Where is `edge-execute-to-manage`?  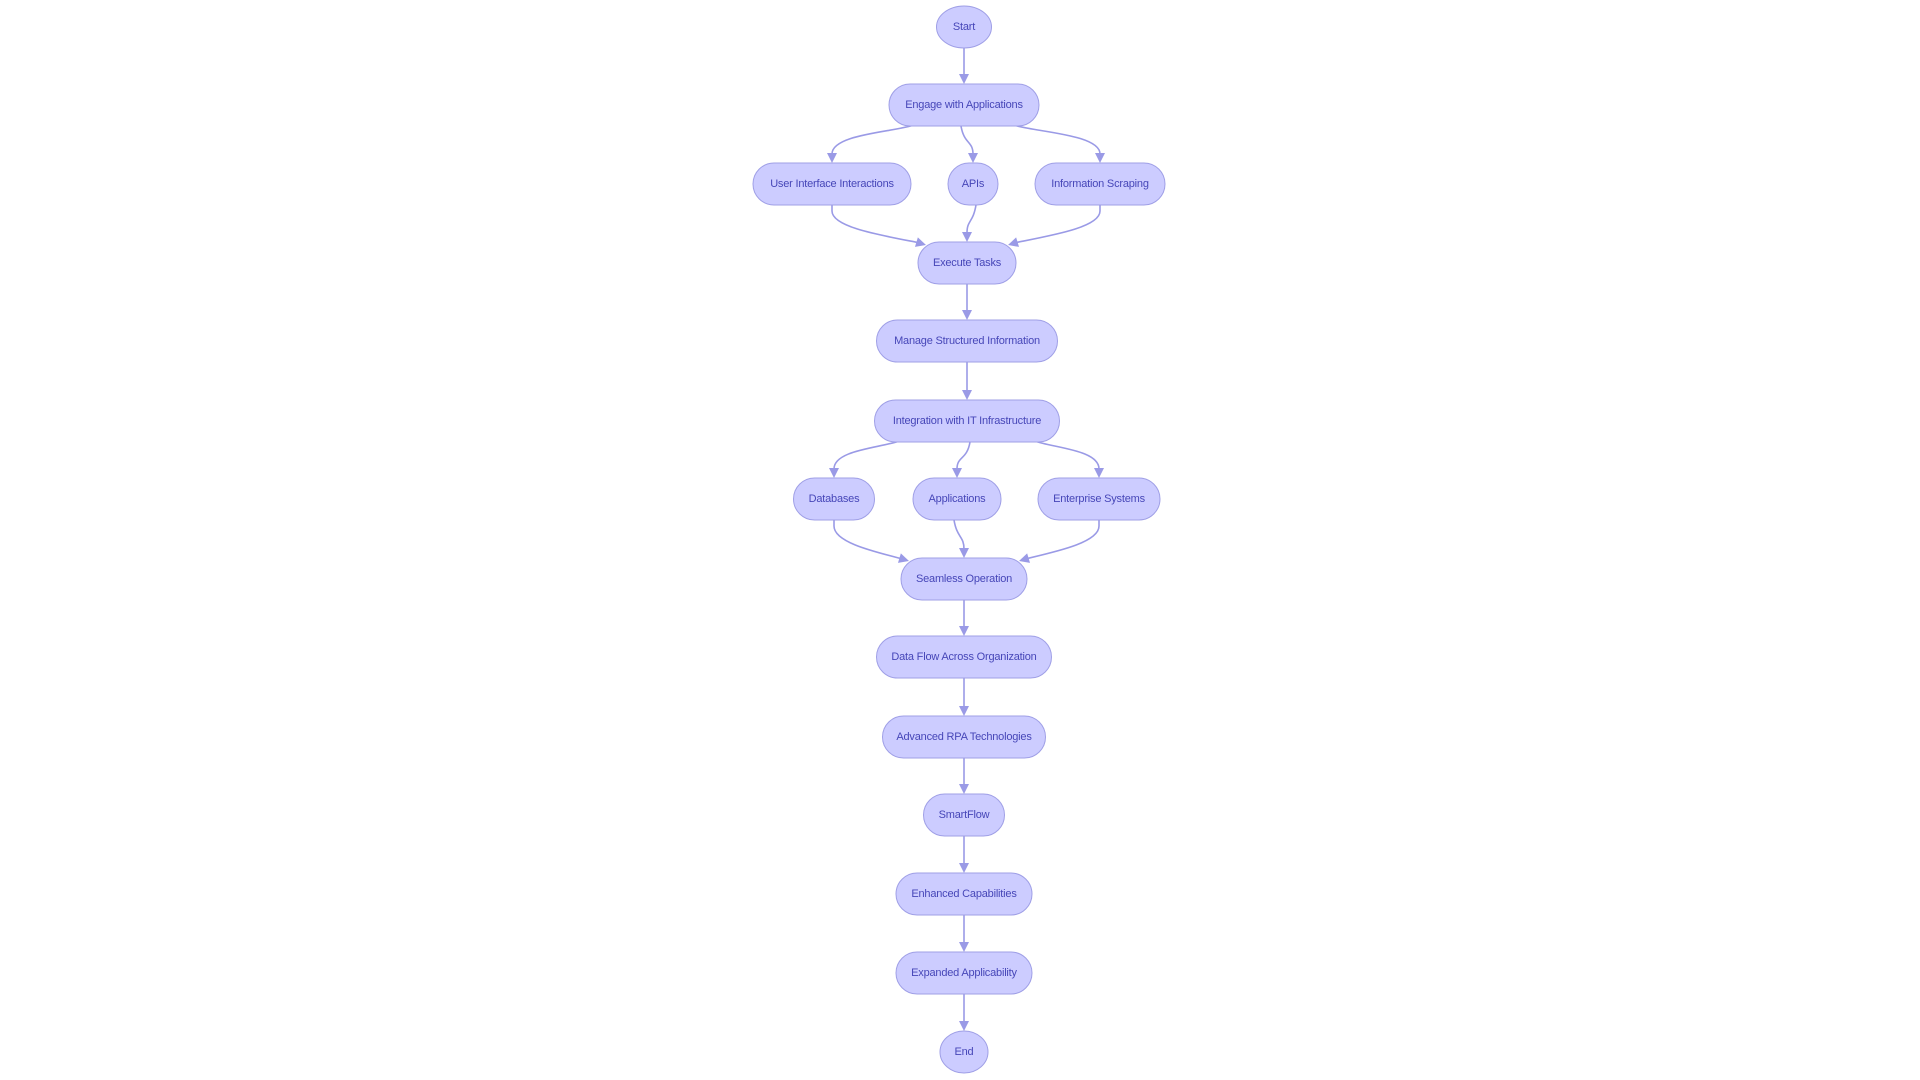
edge-execute-to-manage is located at coordinates (967, 302).